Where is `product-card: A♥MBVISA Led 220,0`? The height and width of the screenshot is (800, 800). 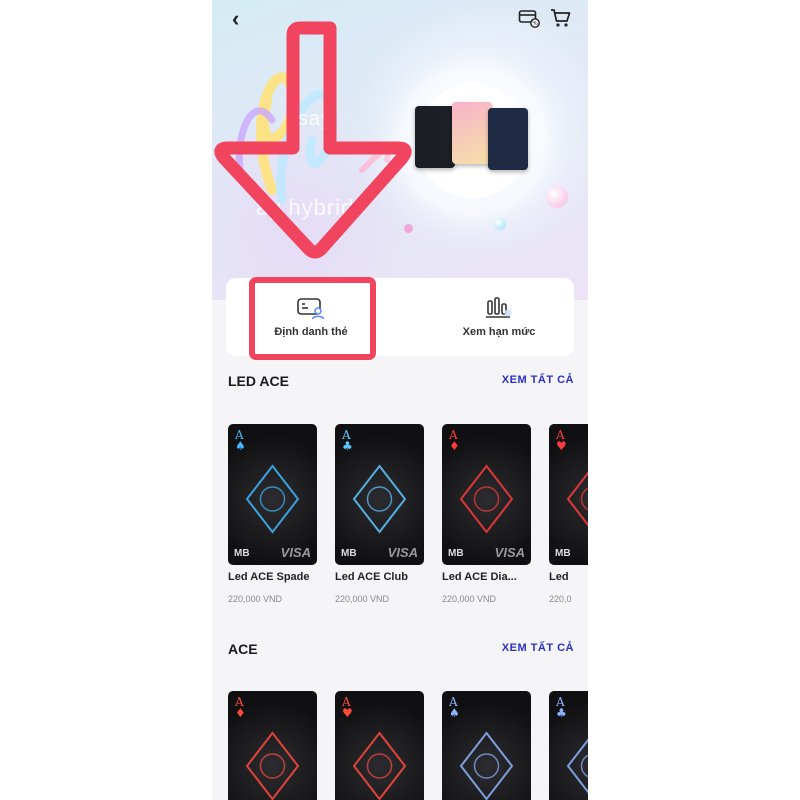 product-card: A♥MBVISA Led 220,0 is located at coordinates (568, 514).